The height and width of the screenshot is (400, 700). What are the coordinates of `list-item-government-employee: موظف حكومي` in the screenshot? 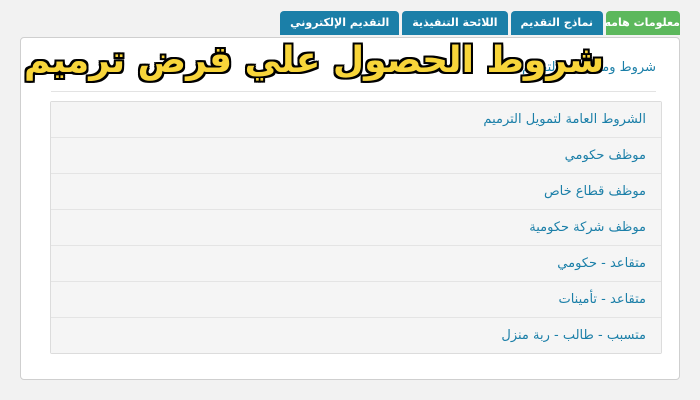 It's located at (356, 156).